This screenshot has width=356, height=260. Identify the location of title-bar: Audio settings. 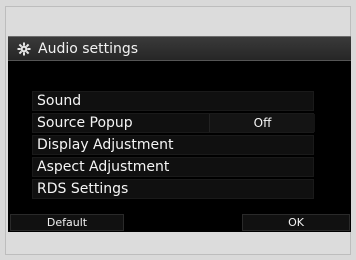
(179, 48).